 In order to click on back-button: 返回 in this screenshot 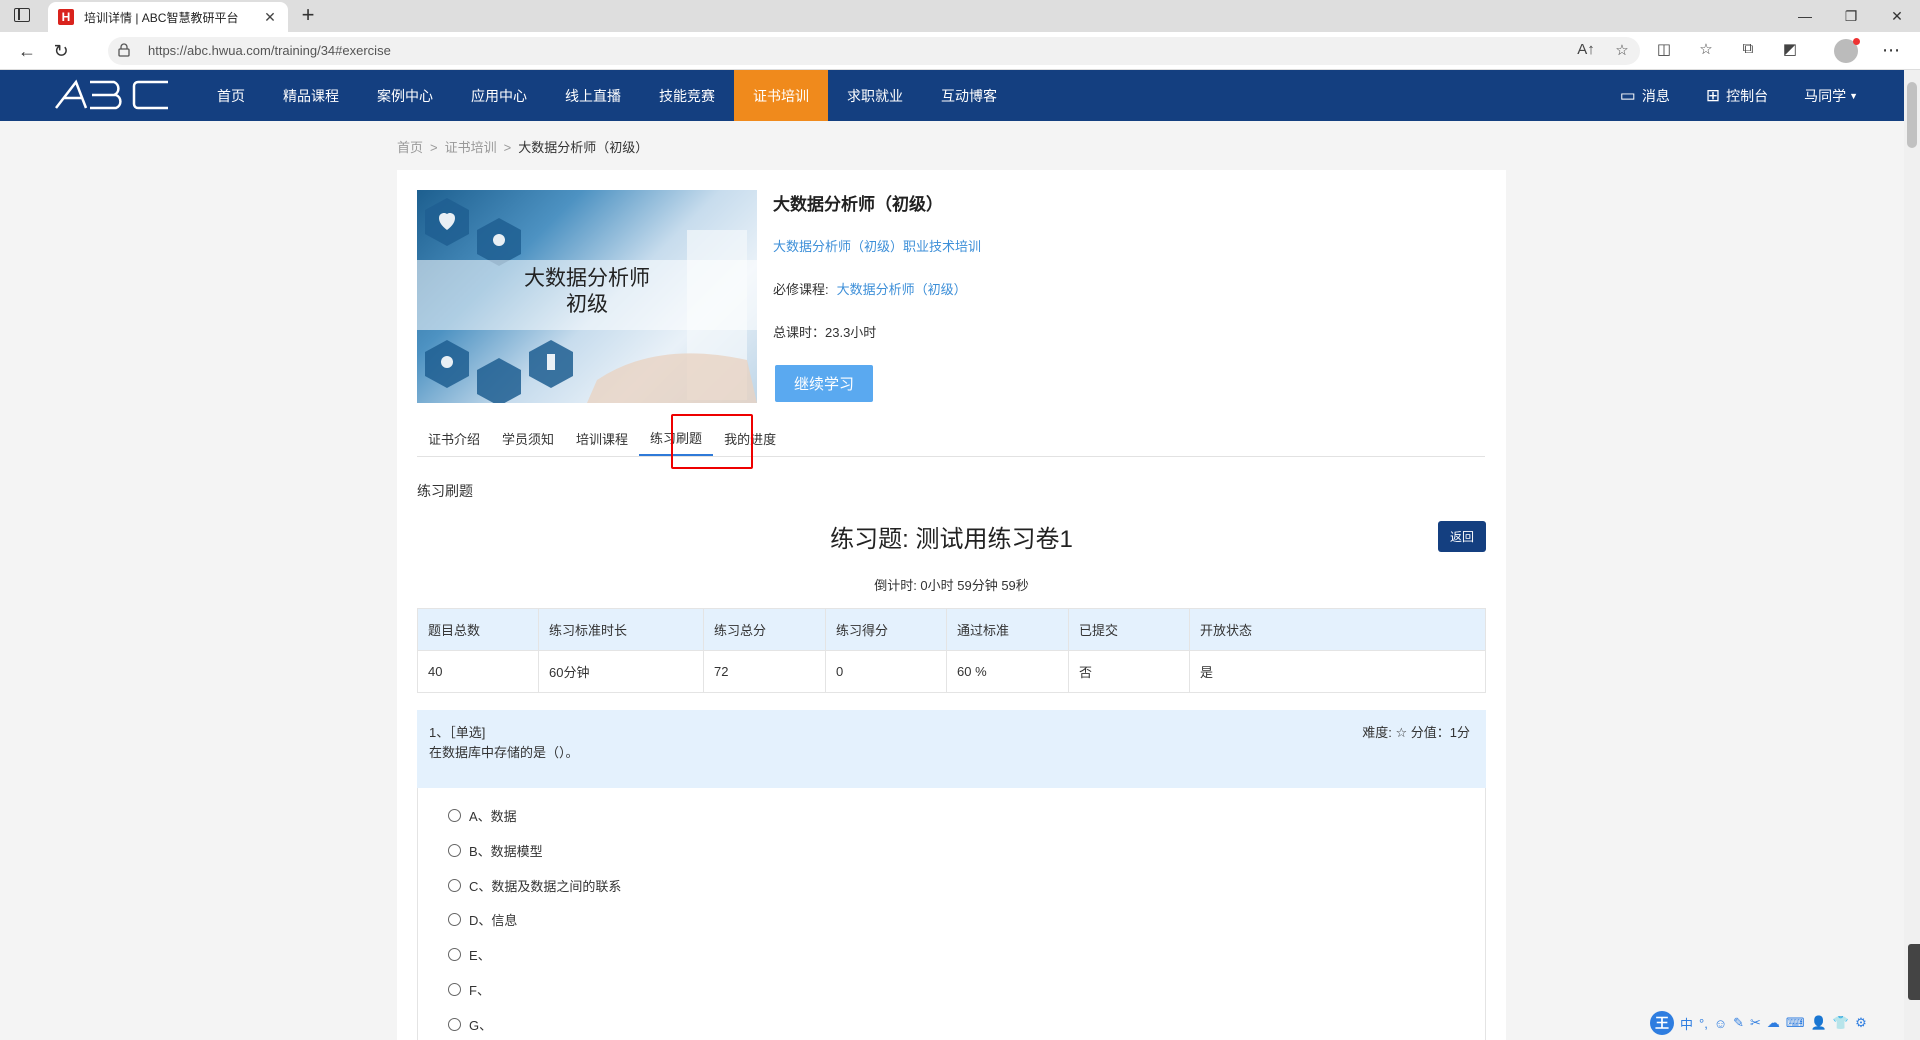, I will do `click(1462, 536)`.